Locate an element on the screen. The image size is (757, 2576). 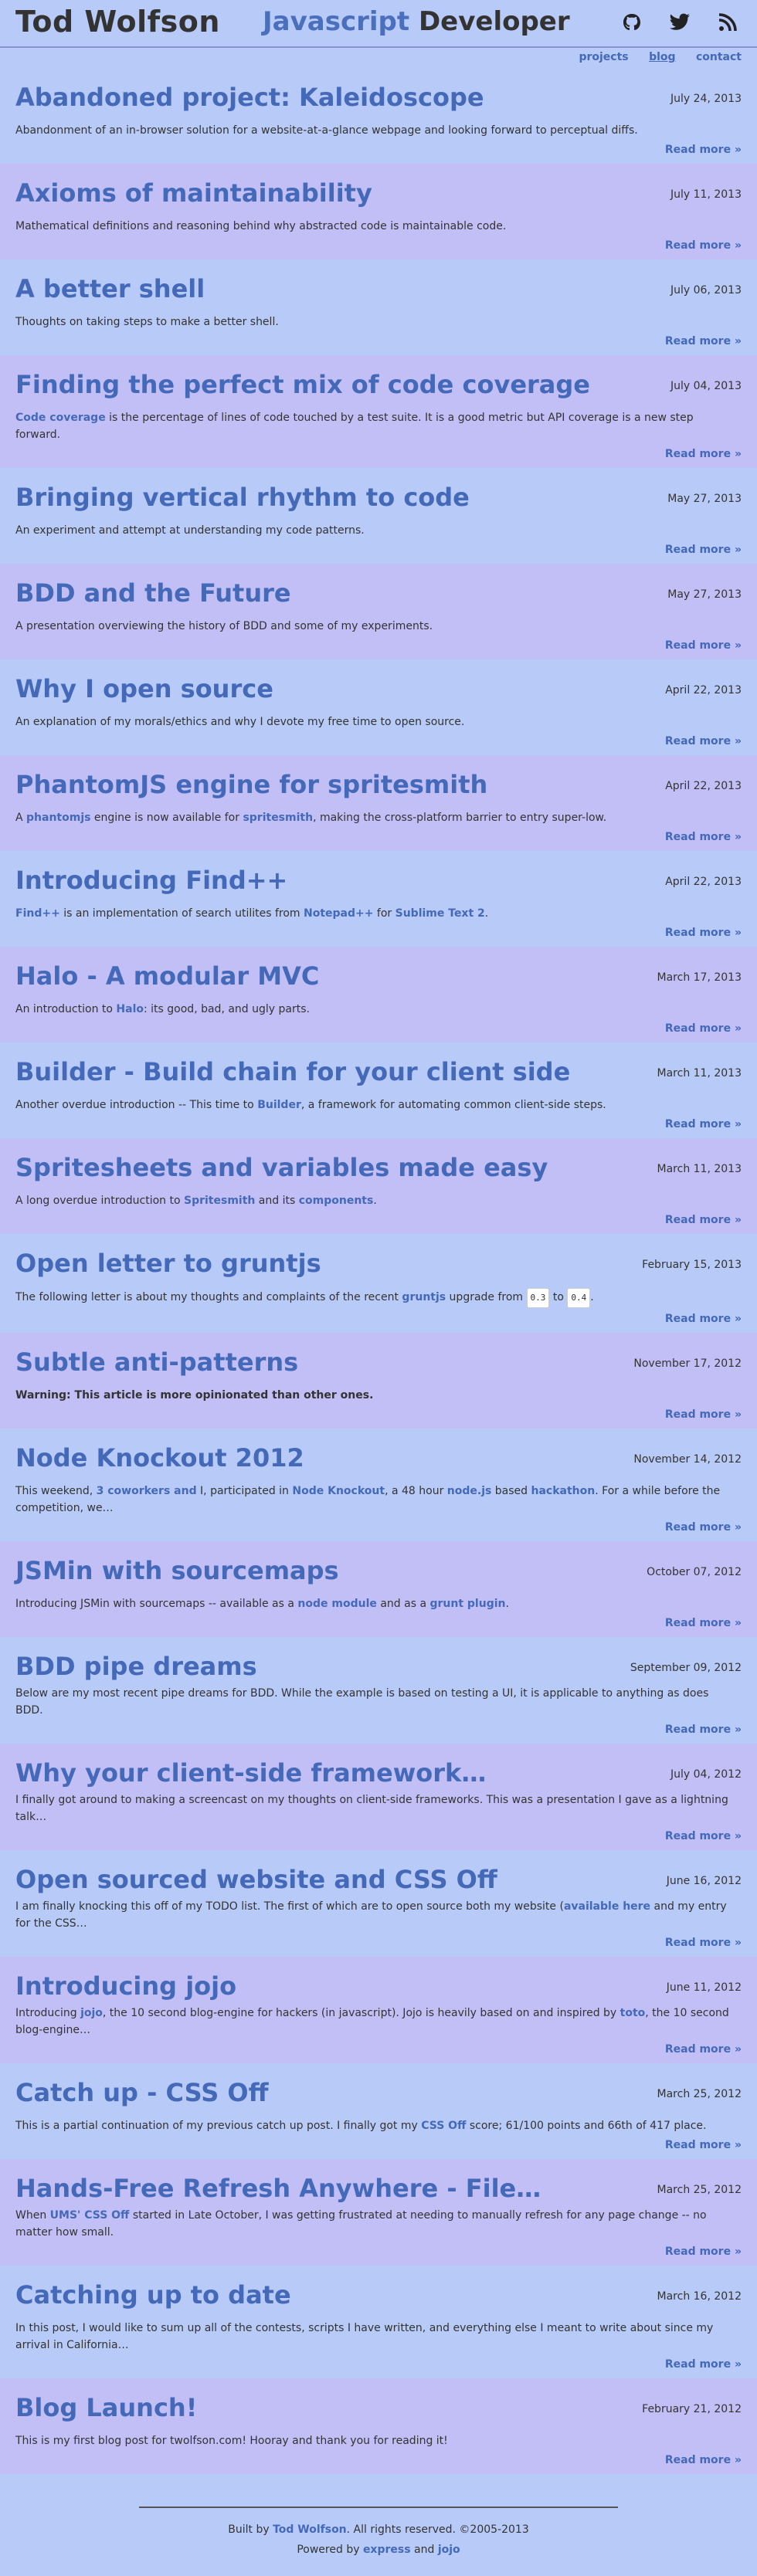
post-date: July 24, 2013 is located at coordinates (706, 99).